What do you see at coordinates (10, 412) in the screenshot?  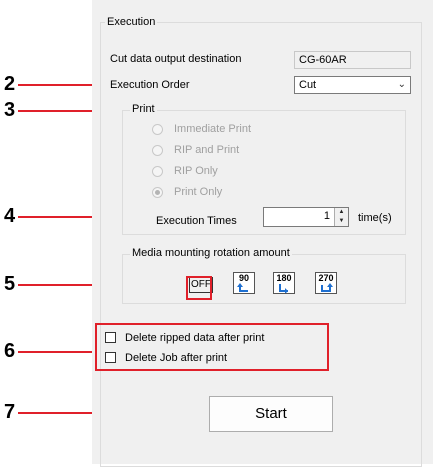 I see `callout-number: 7` at bounding box center [10, 412].